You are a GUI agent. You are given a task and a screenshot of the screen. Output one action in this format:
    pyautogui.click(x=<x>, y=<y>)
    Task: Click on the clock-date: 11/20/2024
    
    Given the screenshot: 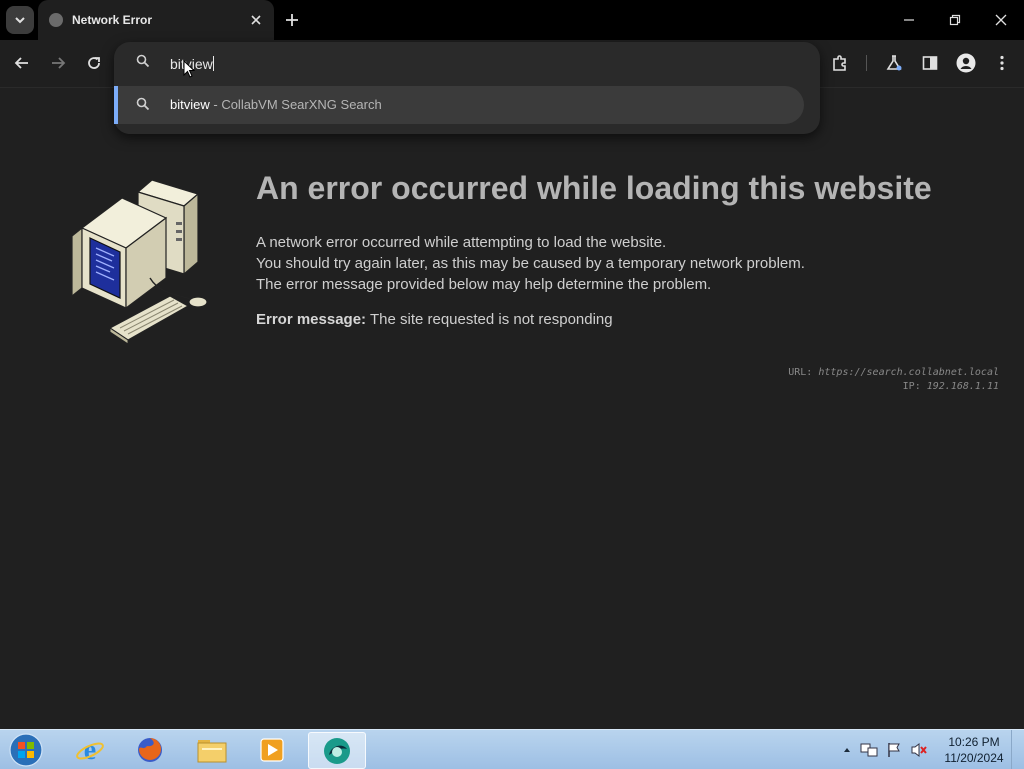 What is the action you would take?
    pyautogui.click(x=974, y=758)
    